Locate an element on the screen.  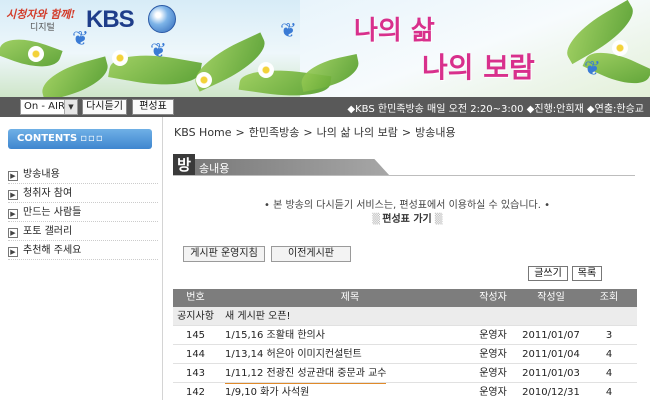
breadcrumb-program: 나의 삶 나의 보람 is located at coordinates (357, 132).